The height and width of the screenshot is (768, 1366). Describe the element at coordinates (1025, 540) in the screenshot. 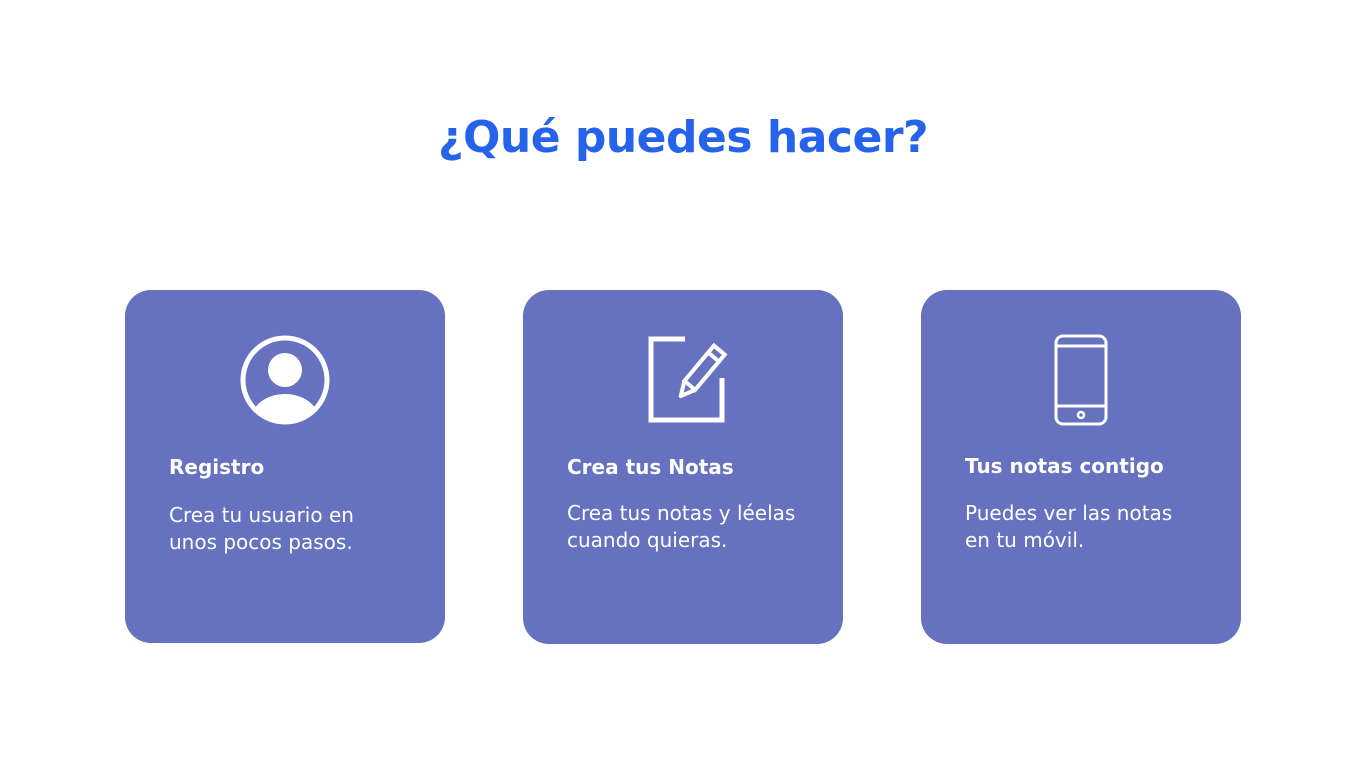

I see `card-description-line: en tu móvil.` at that location.